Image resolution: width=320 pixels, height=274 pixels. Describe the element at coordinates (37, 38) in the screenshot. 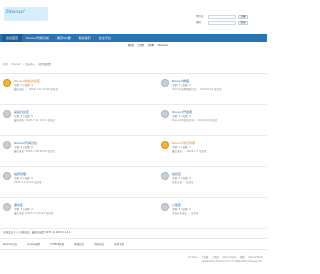

I see `nav-item-code: Discuz!代码分析` at that location.